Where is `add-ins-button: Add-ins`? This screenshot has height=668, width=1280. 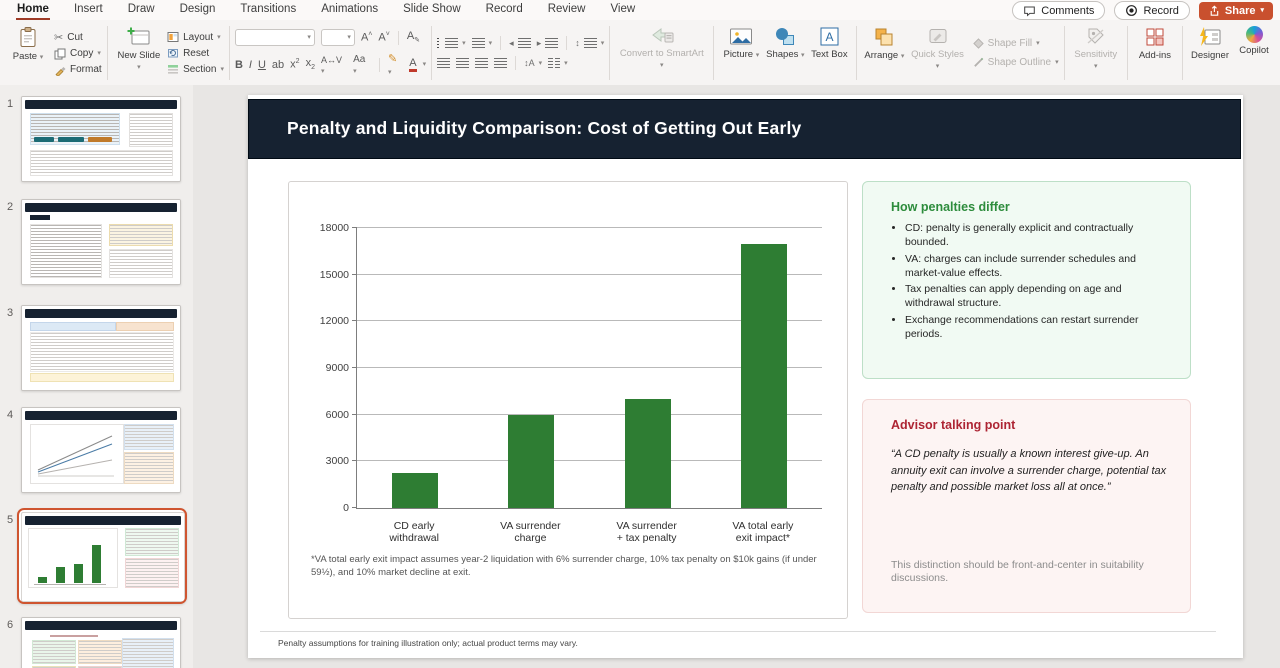 add-ins-button: Add-ins is located at coordinates (1155, 53).